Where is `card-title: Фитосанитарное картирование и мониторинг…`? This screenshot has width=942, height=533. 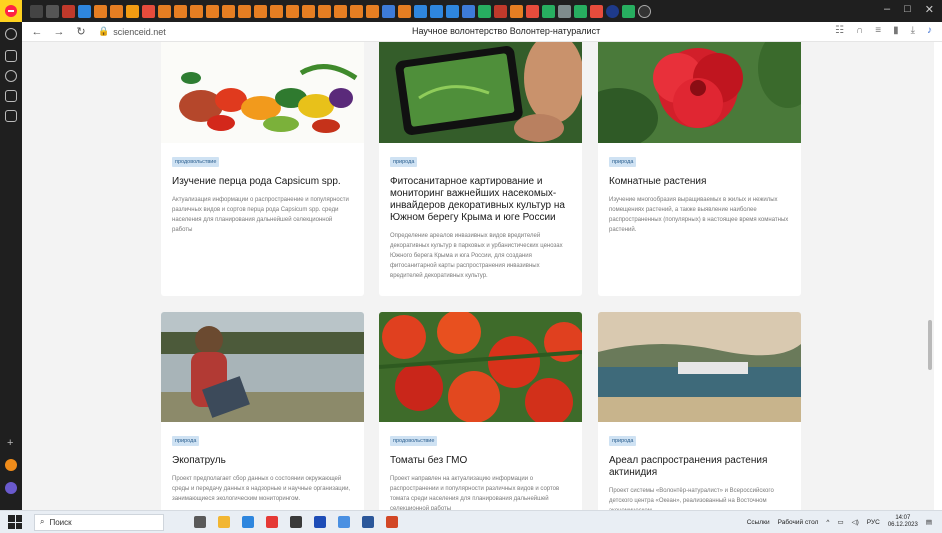
card-title: Фитосанитарное картирование и мониторинг… is located at coordinates (480, 200).